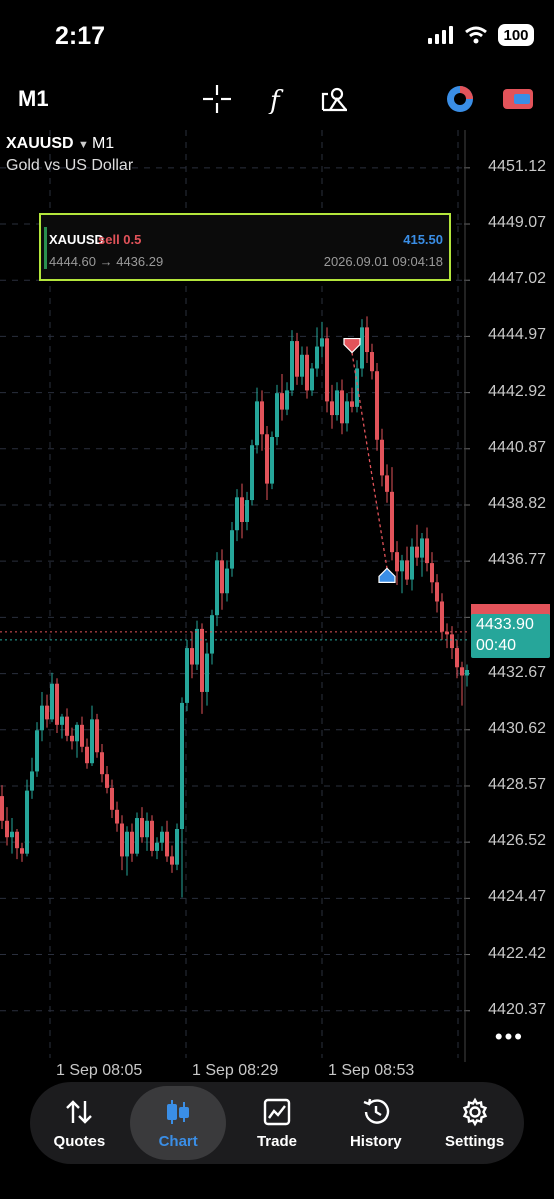 This screenshot has height=1199, width=554. Describe the element at coordinates (235, 1070) in the screenshot. I see `time-label: 1 Sep 08:29` at that location.